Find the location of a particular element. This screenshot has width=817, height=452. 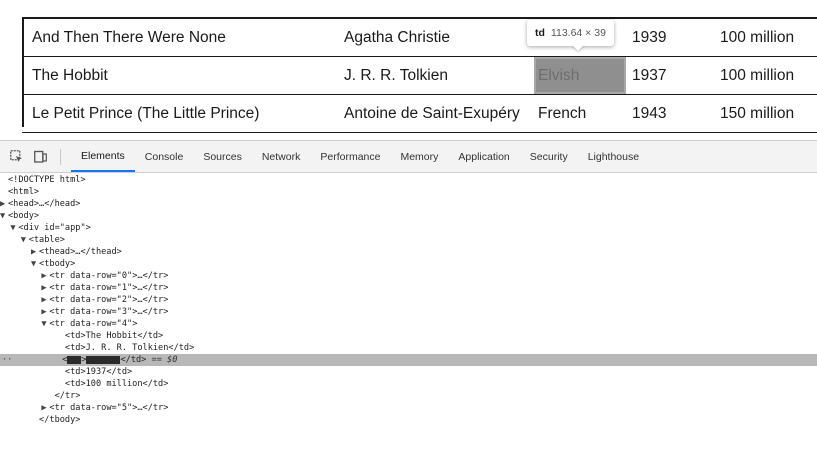

tab-performance: Performance is located at coordinates (350, 156).